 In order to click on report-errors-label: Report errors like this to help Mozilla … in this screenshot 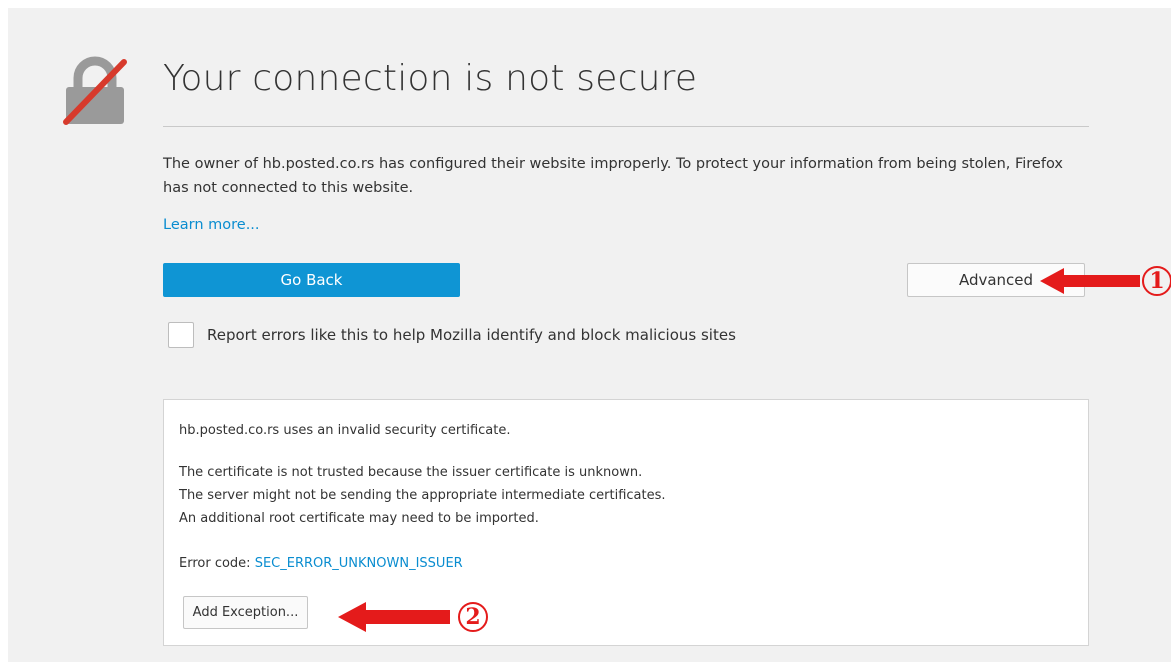, I will do `click(471, 335)`.